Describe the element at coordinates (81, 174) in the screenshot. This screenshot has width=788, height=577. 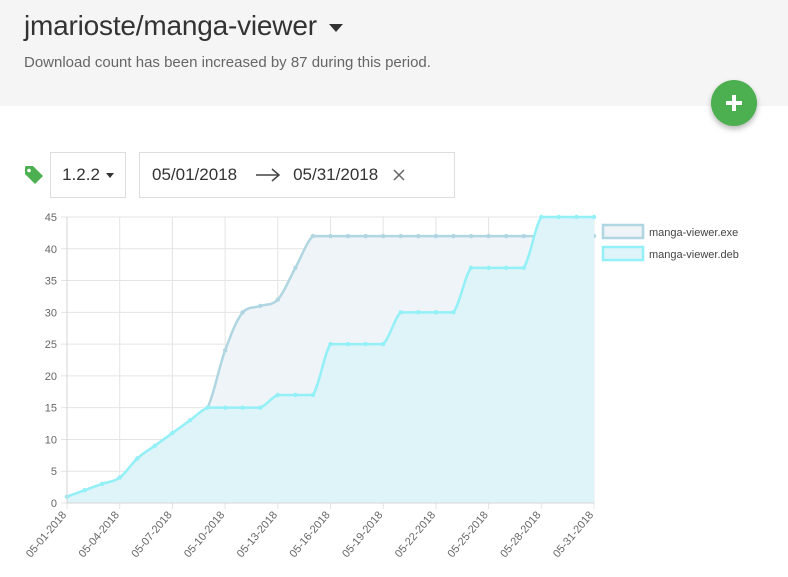
I see `version-value: 1.2.2` at that location.